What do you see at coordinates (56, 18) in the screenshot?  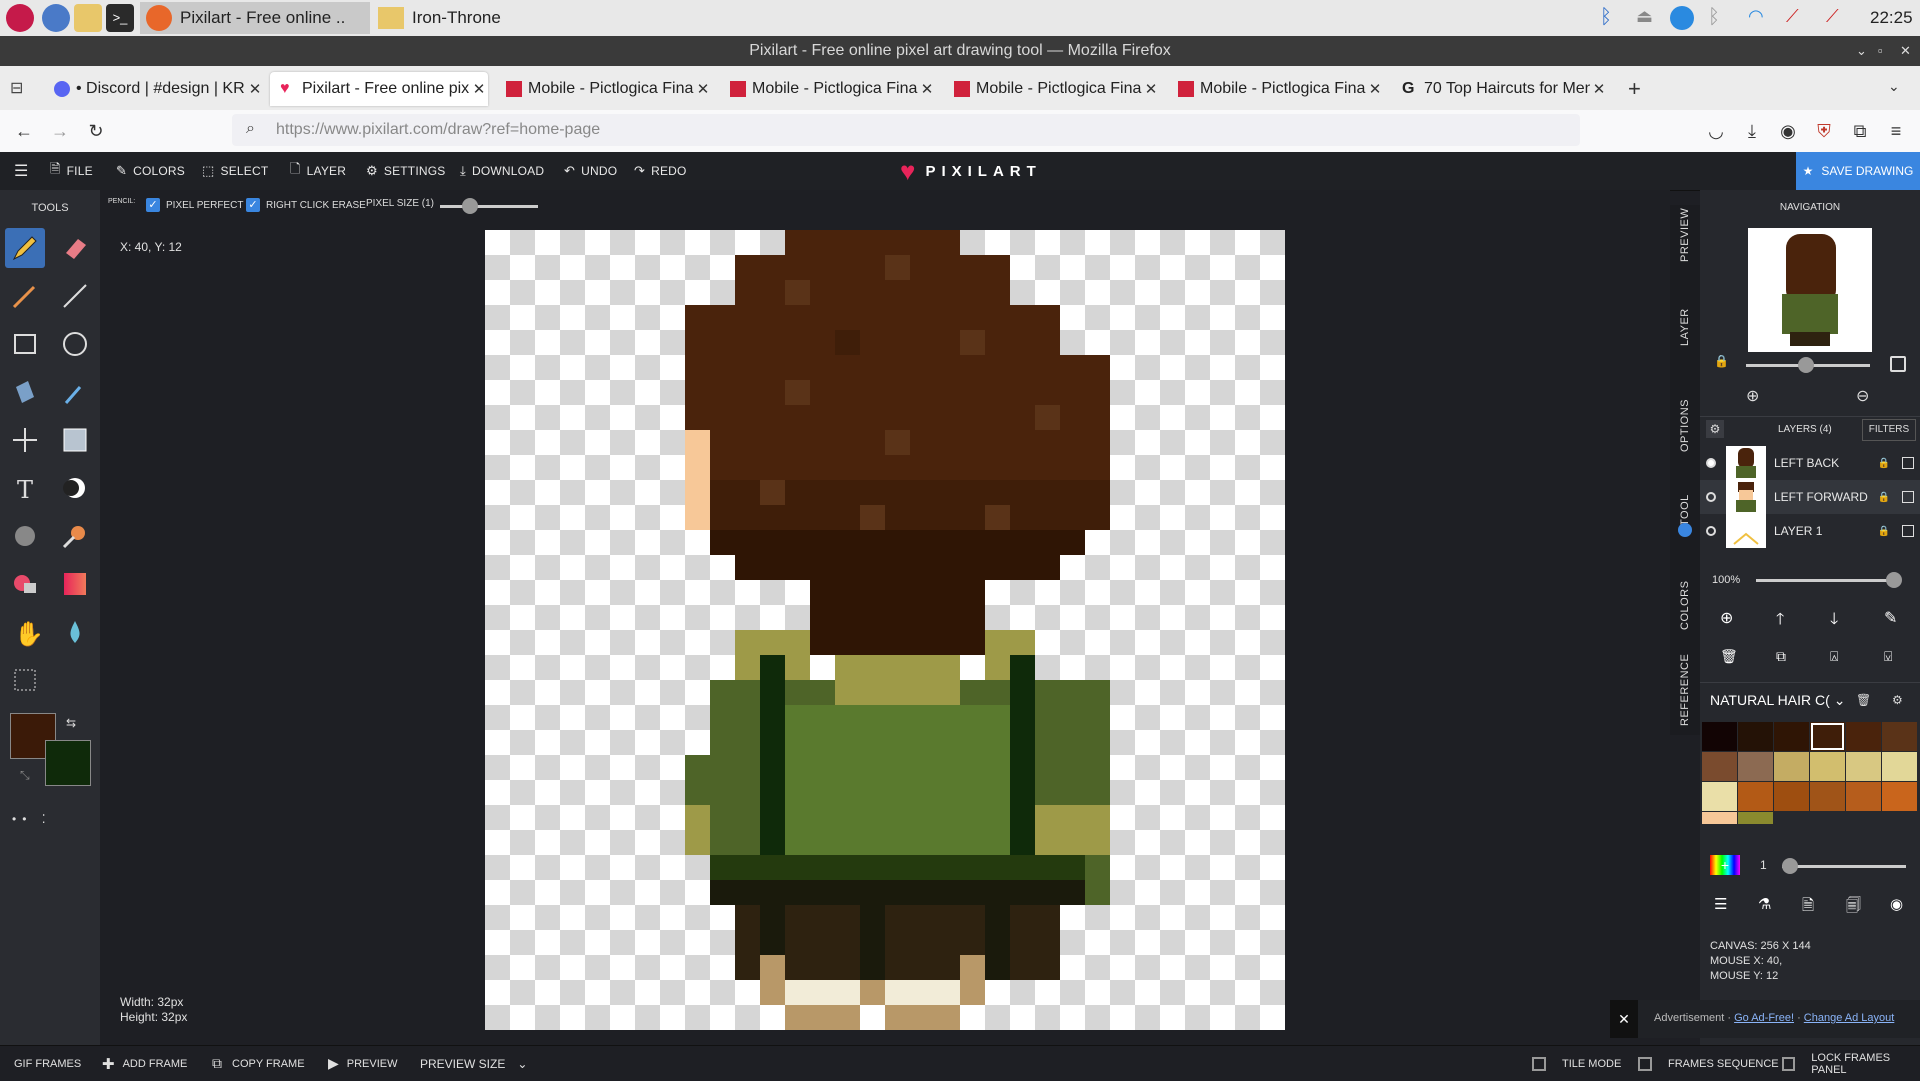 I see `browser-launcher-icon` at bounding box center [56, 18].